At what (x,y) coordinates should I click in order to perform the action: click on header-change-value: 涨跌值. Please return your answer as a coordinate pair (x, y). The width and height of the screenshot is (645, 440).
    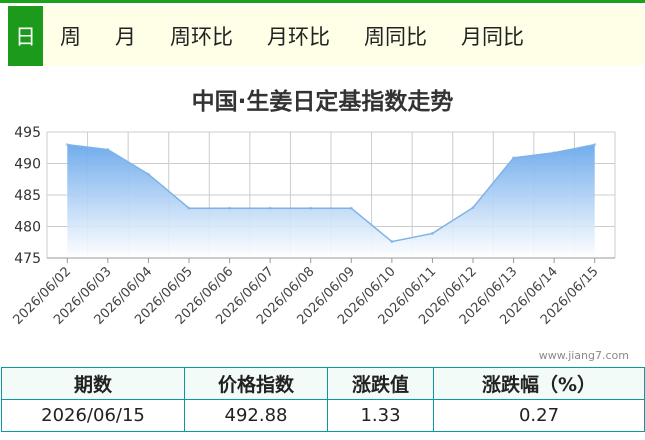
    Looking at the image, I should click on (380, 383).